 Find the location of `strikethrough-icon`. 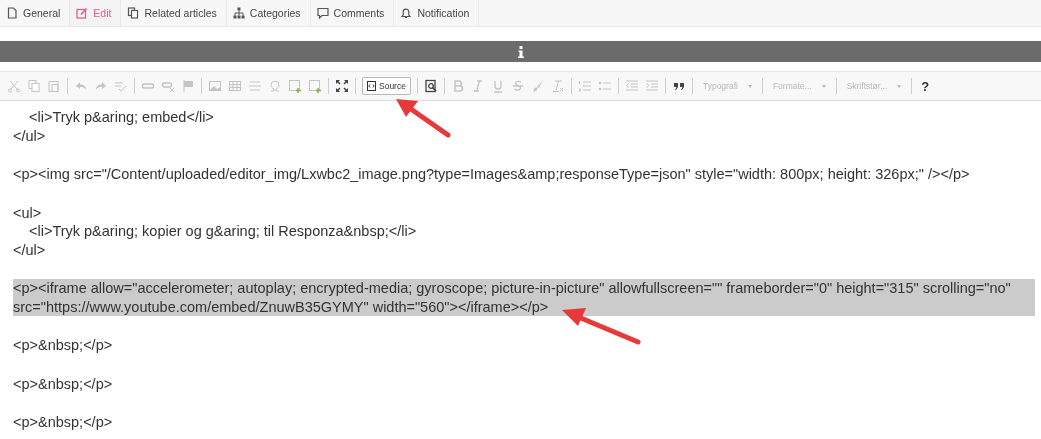

strikethrough-icon is located at coordinates (517, 86).